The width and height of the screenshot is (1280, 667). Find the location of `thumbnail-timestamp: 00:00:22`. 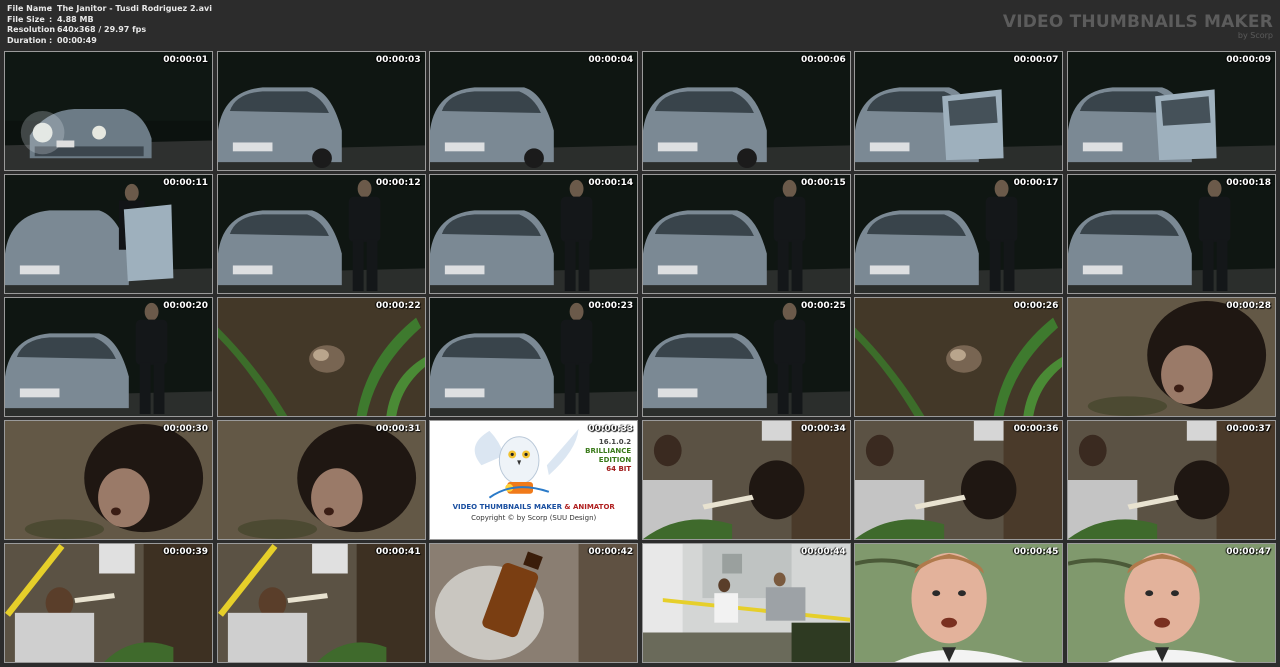

thumbnail-timestamp: 00:00:22 is located at coordinates (398, 306).